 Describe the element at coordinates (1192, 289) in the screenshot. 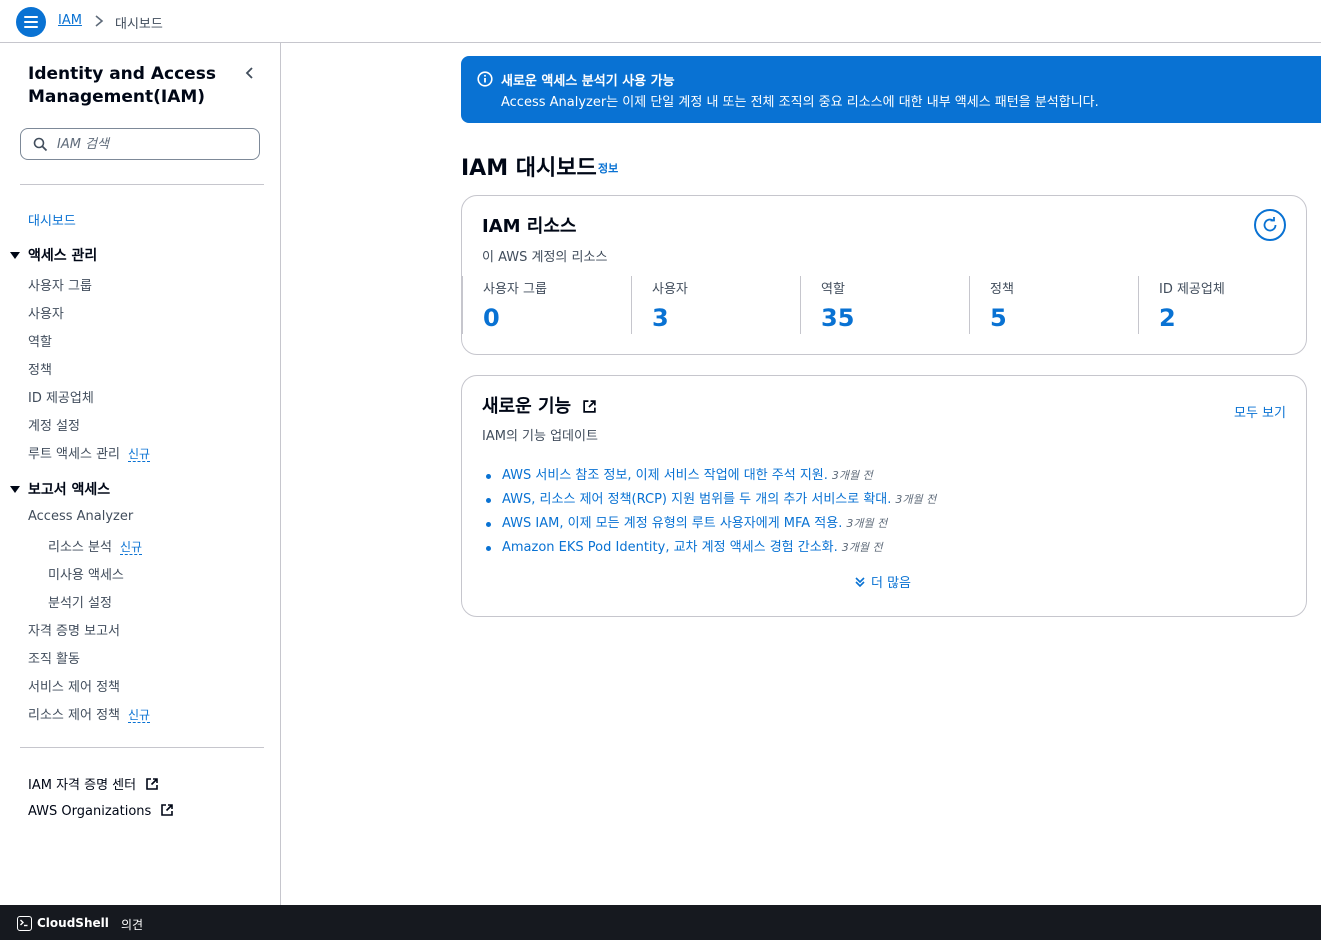

I see `metric-label: ID 제공업체` at that location.